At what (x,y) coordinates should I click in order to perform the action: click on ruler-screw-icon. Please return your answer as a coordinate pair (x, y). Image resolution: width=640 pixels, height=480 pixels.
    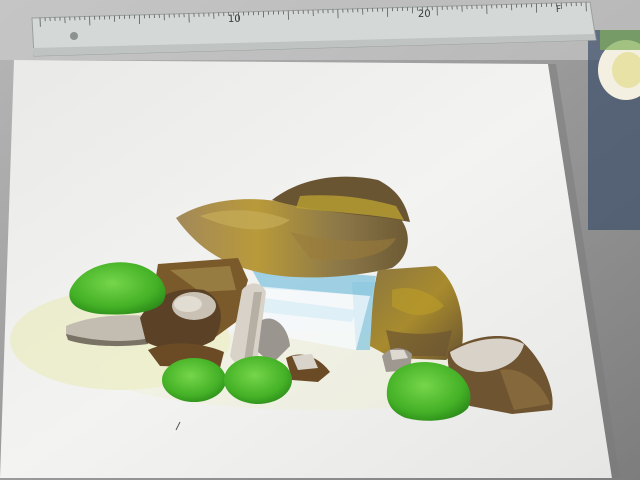
    Looking at the image, I should click on (74, 36).